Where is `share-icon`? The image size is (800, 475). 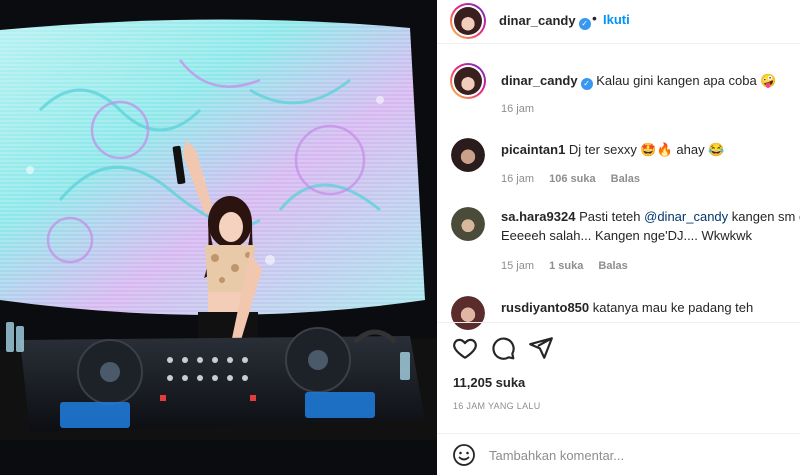 share-icon is located at coordinates (541, 348).